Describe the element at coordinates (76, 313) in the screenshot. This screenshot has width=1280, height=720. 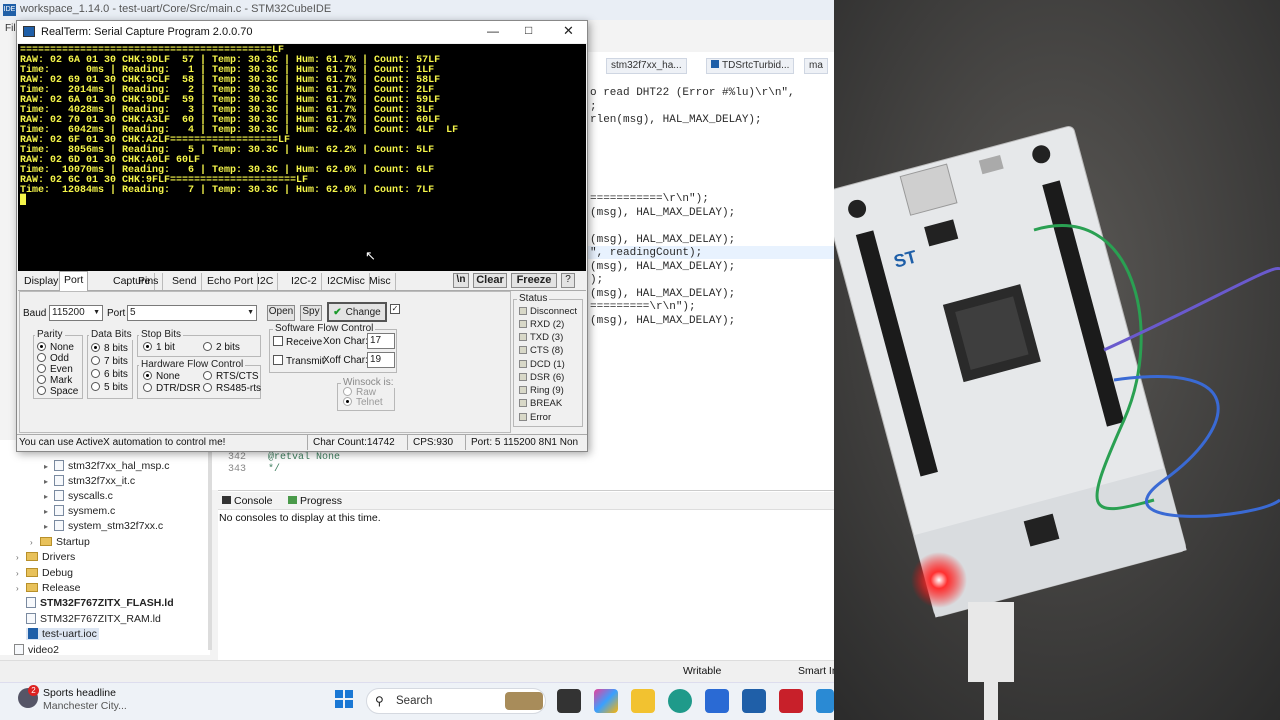
I see `baud-select: 115200 ▼` at that location.